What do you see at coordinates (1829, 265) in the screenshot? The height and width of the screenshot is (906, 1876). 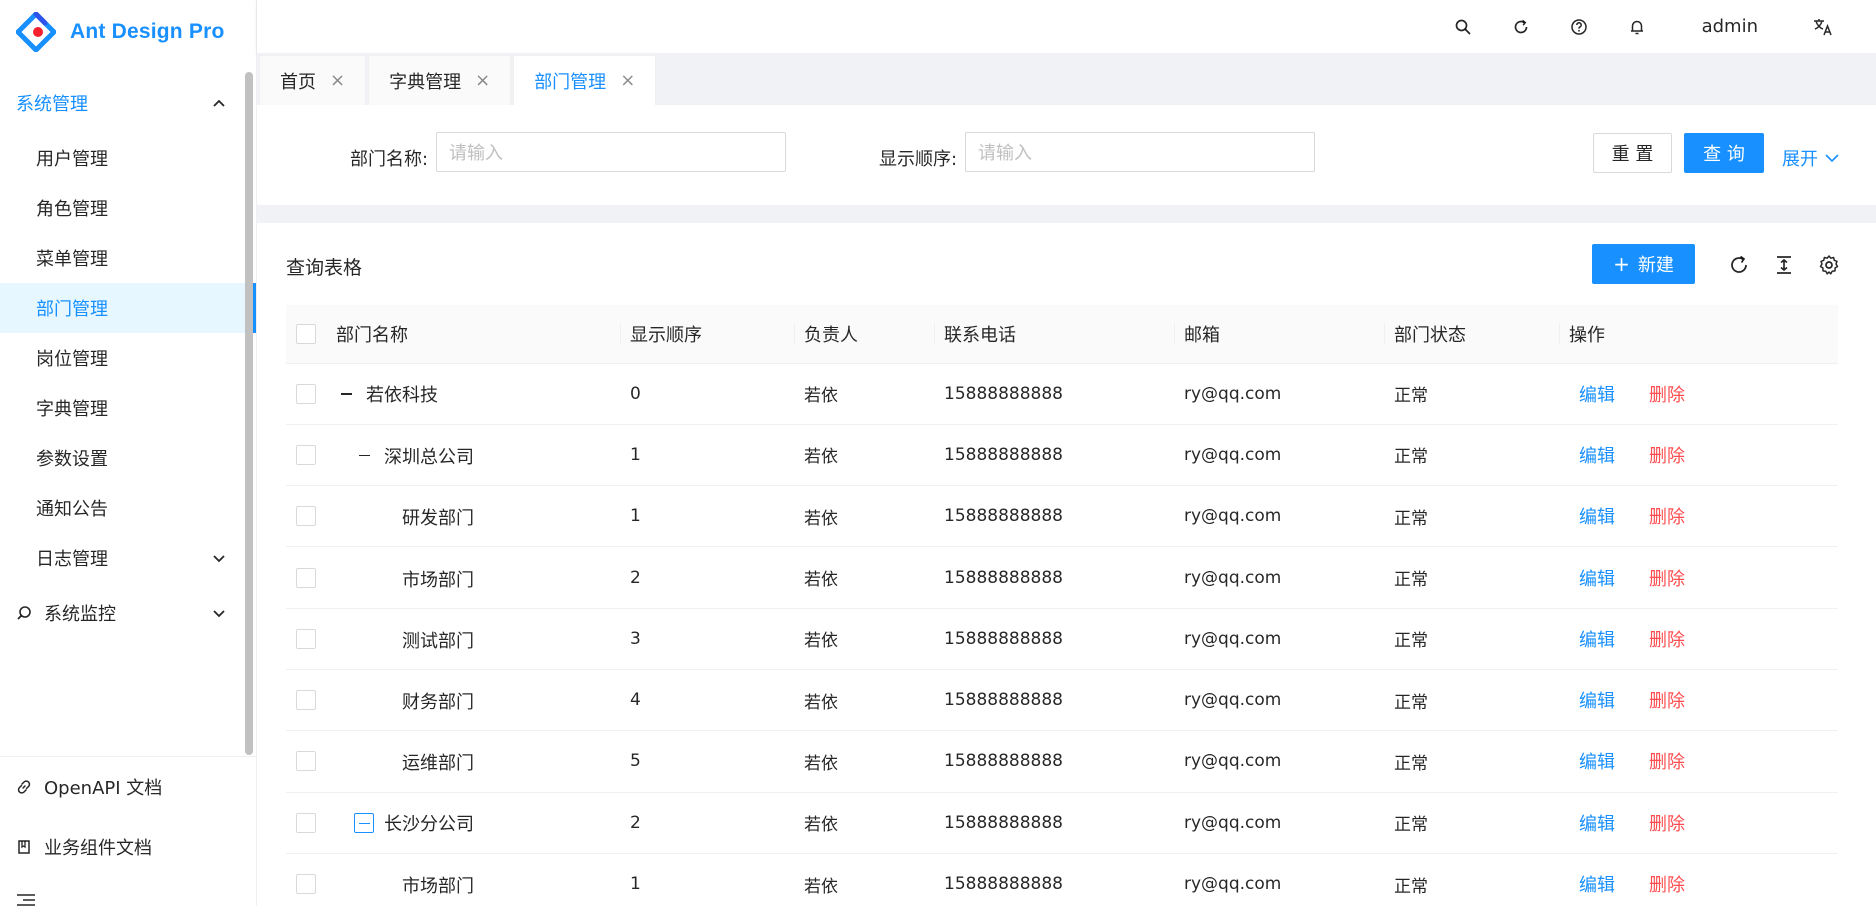 I see `setting-icon` at bounding box center [1829, 265].